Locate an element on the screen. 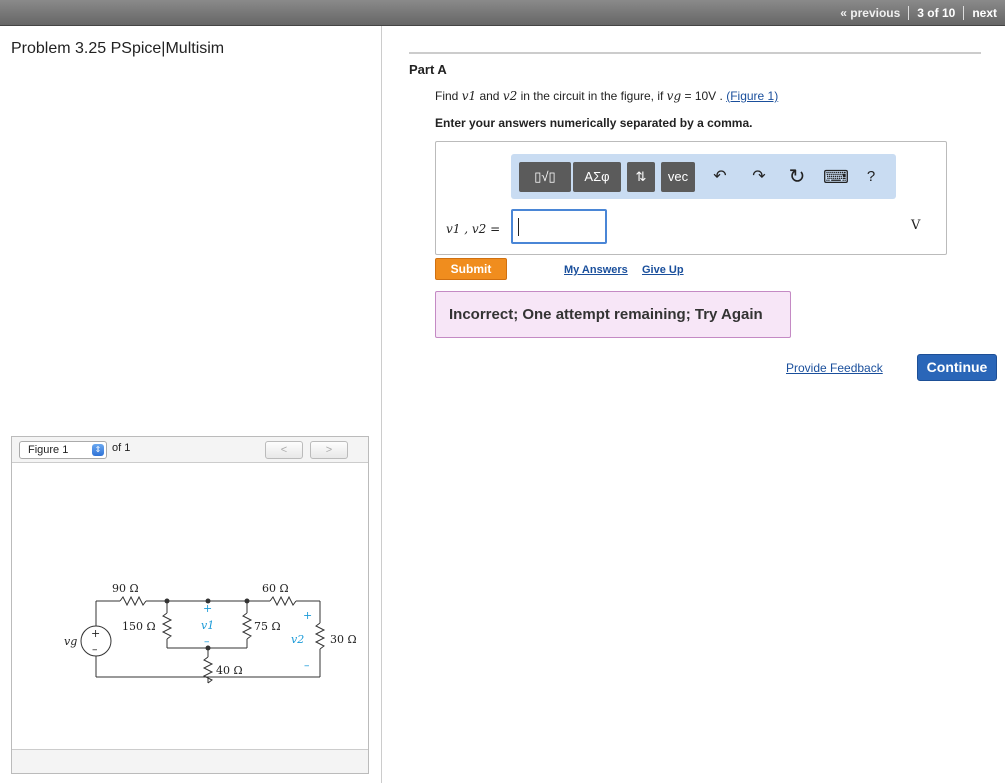  give-up-link: Give Up is located at coordinates (663, 270).